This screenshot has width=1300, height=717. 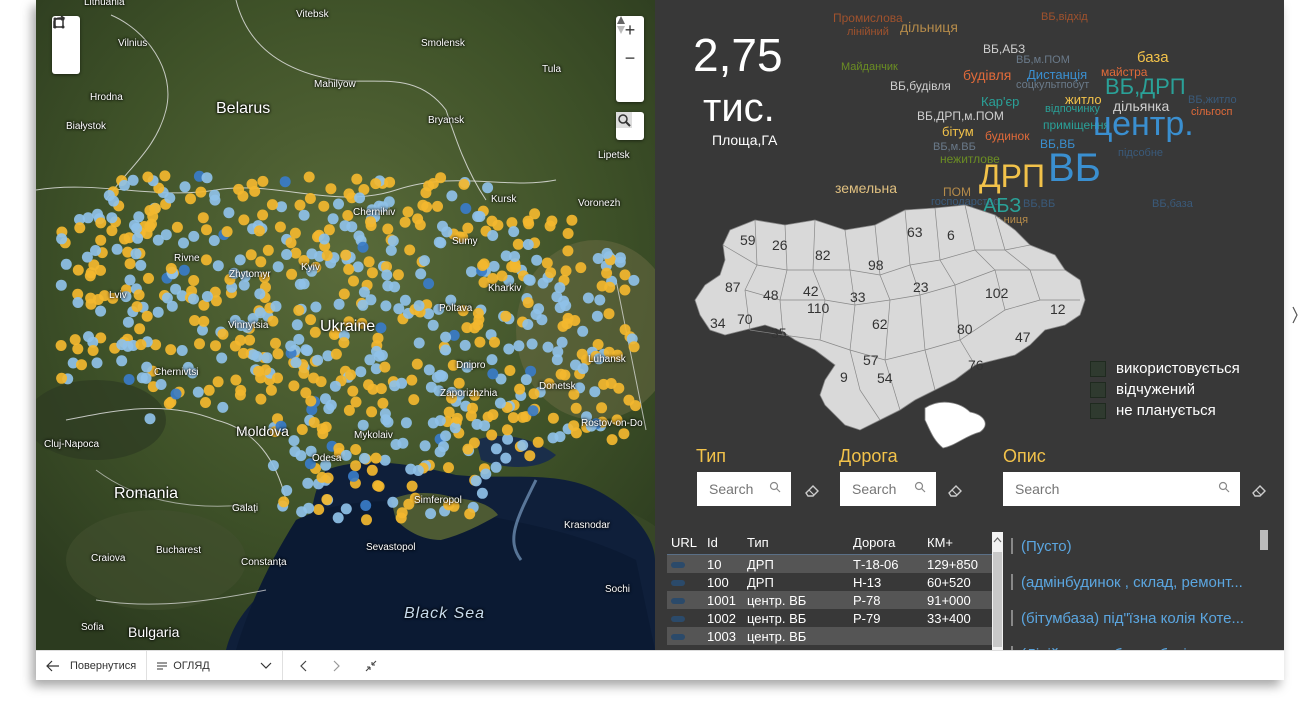 What do you see at coordinates (958, 131) in the screenshot?
I see `word-cloud-term: бітум` at bounding box center [958, 131].